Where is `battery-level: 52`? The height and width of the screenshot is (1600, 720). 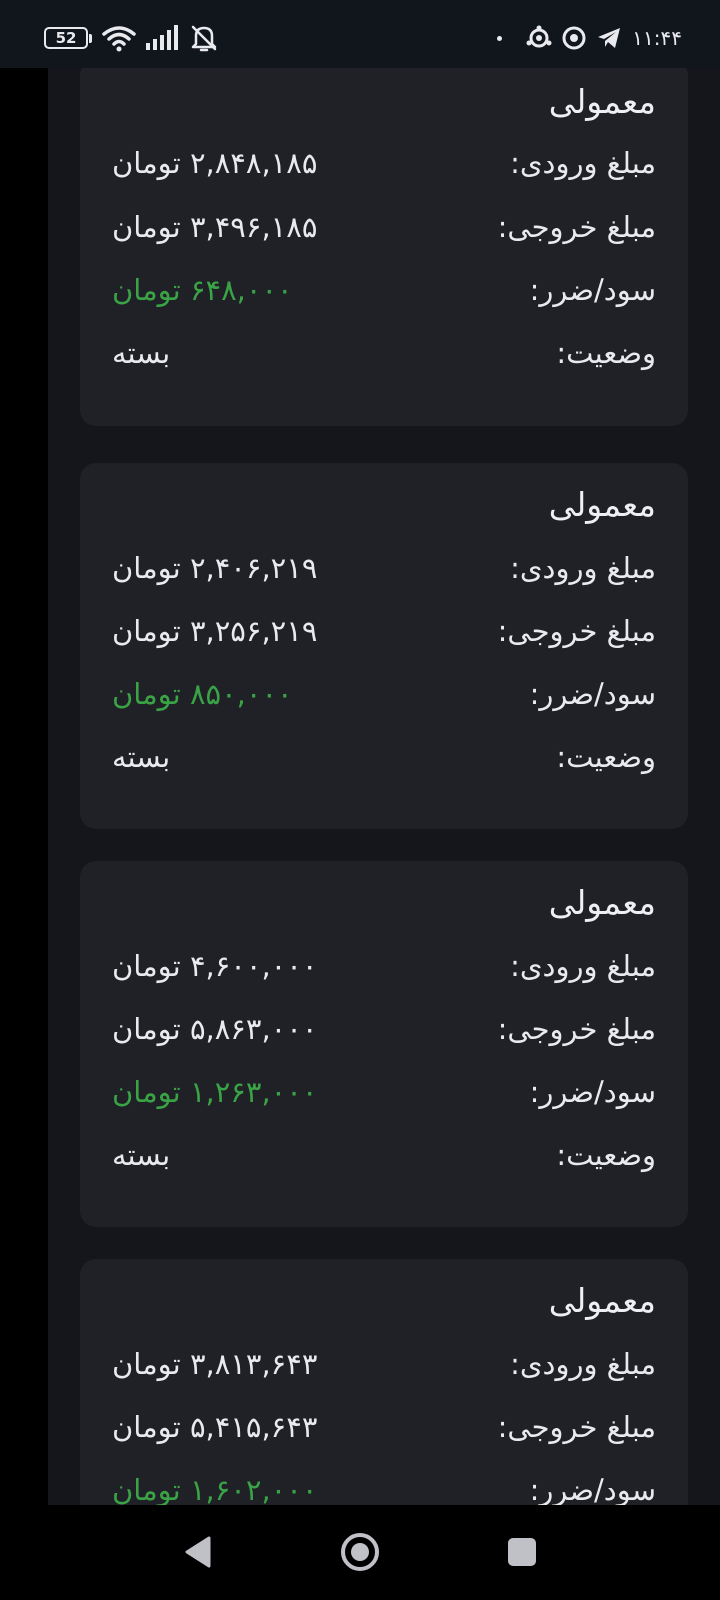 battery-level: 52 is located at coordinates (66, 38).